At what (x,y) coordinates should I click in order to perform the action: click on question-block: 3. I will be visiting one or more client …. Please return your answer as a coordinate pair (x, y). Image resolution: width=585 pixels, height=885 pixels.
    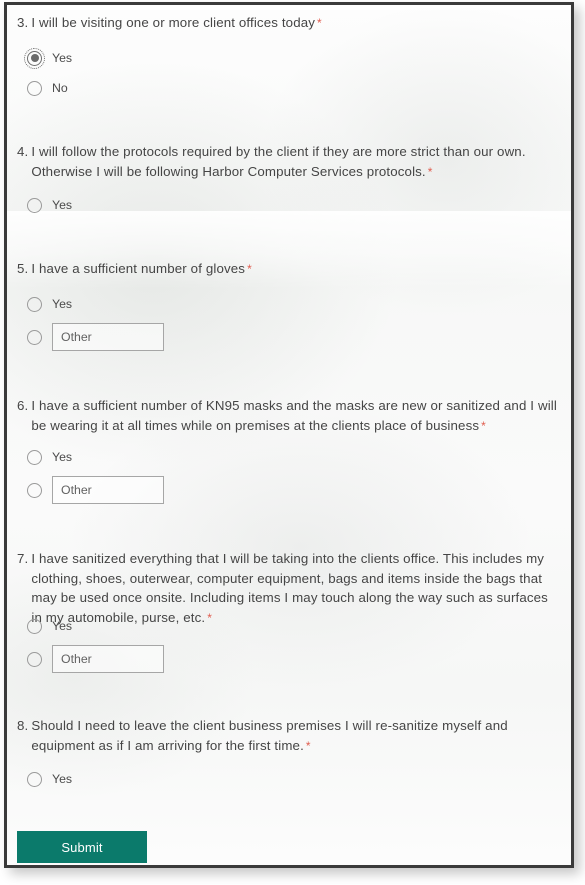
    Looking at the image, I should click on (289, 54).